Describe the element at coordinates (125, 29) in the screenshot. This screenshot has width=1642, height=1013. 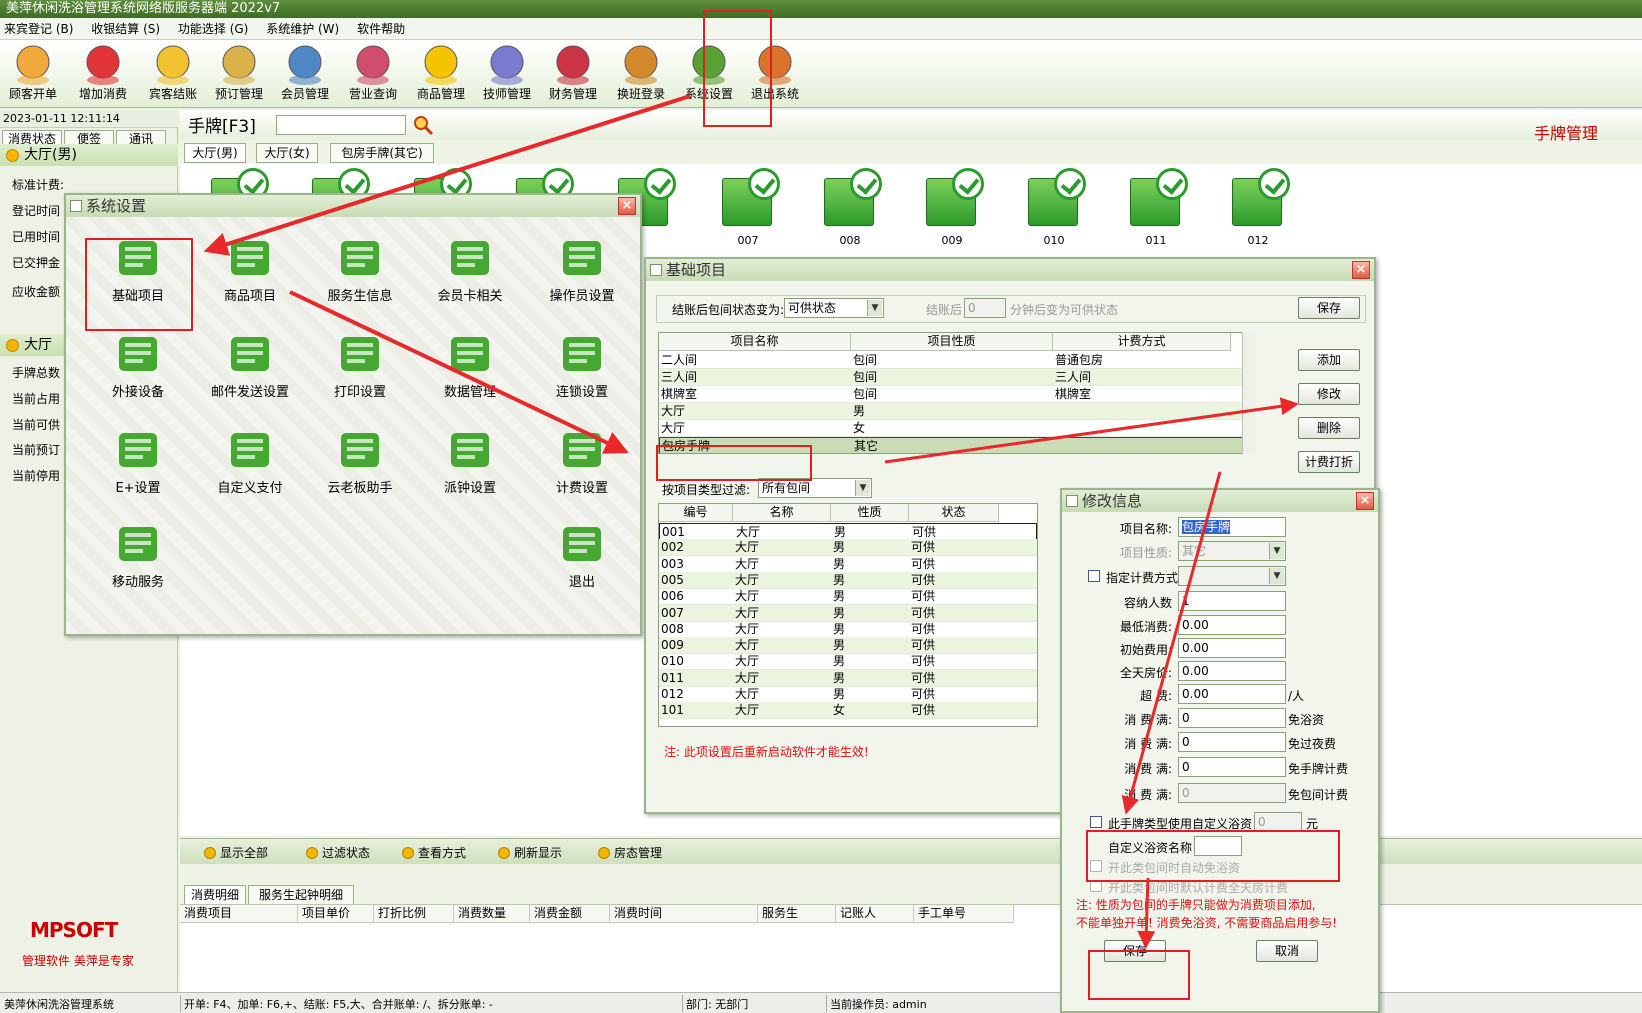
I see `menu-cashier: 收银结算 (S)` at that location.